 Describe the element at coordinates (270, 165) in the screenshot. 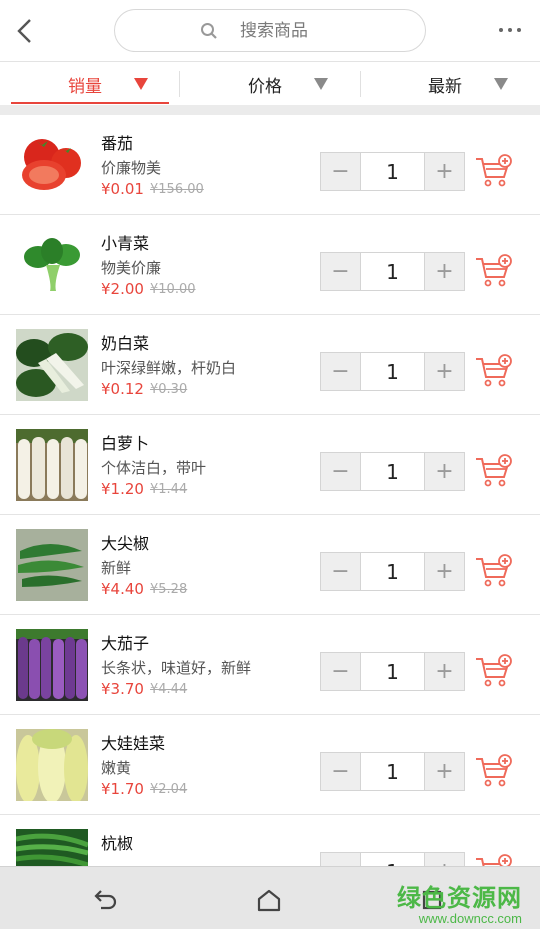

I see `product-item: 番茄 价廉物美 ¥0.01 ¥156.00 − 1 +` at that location.